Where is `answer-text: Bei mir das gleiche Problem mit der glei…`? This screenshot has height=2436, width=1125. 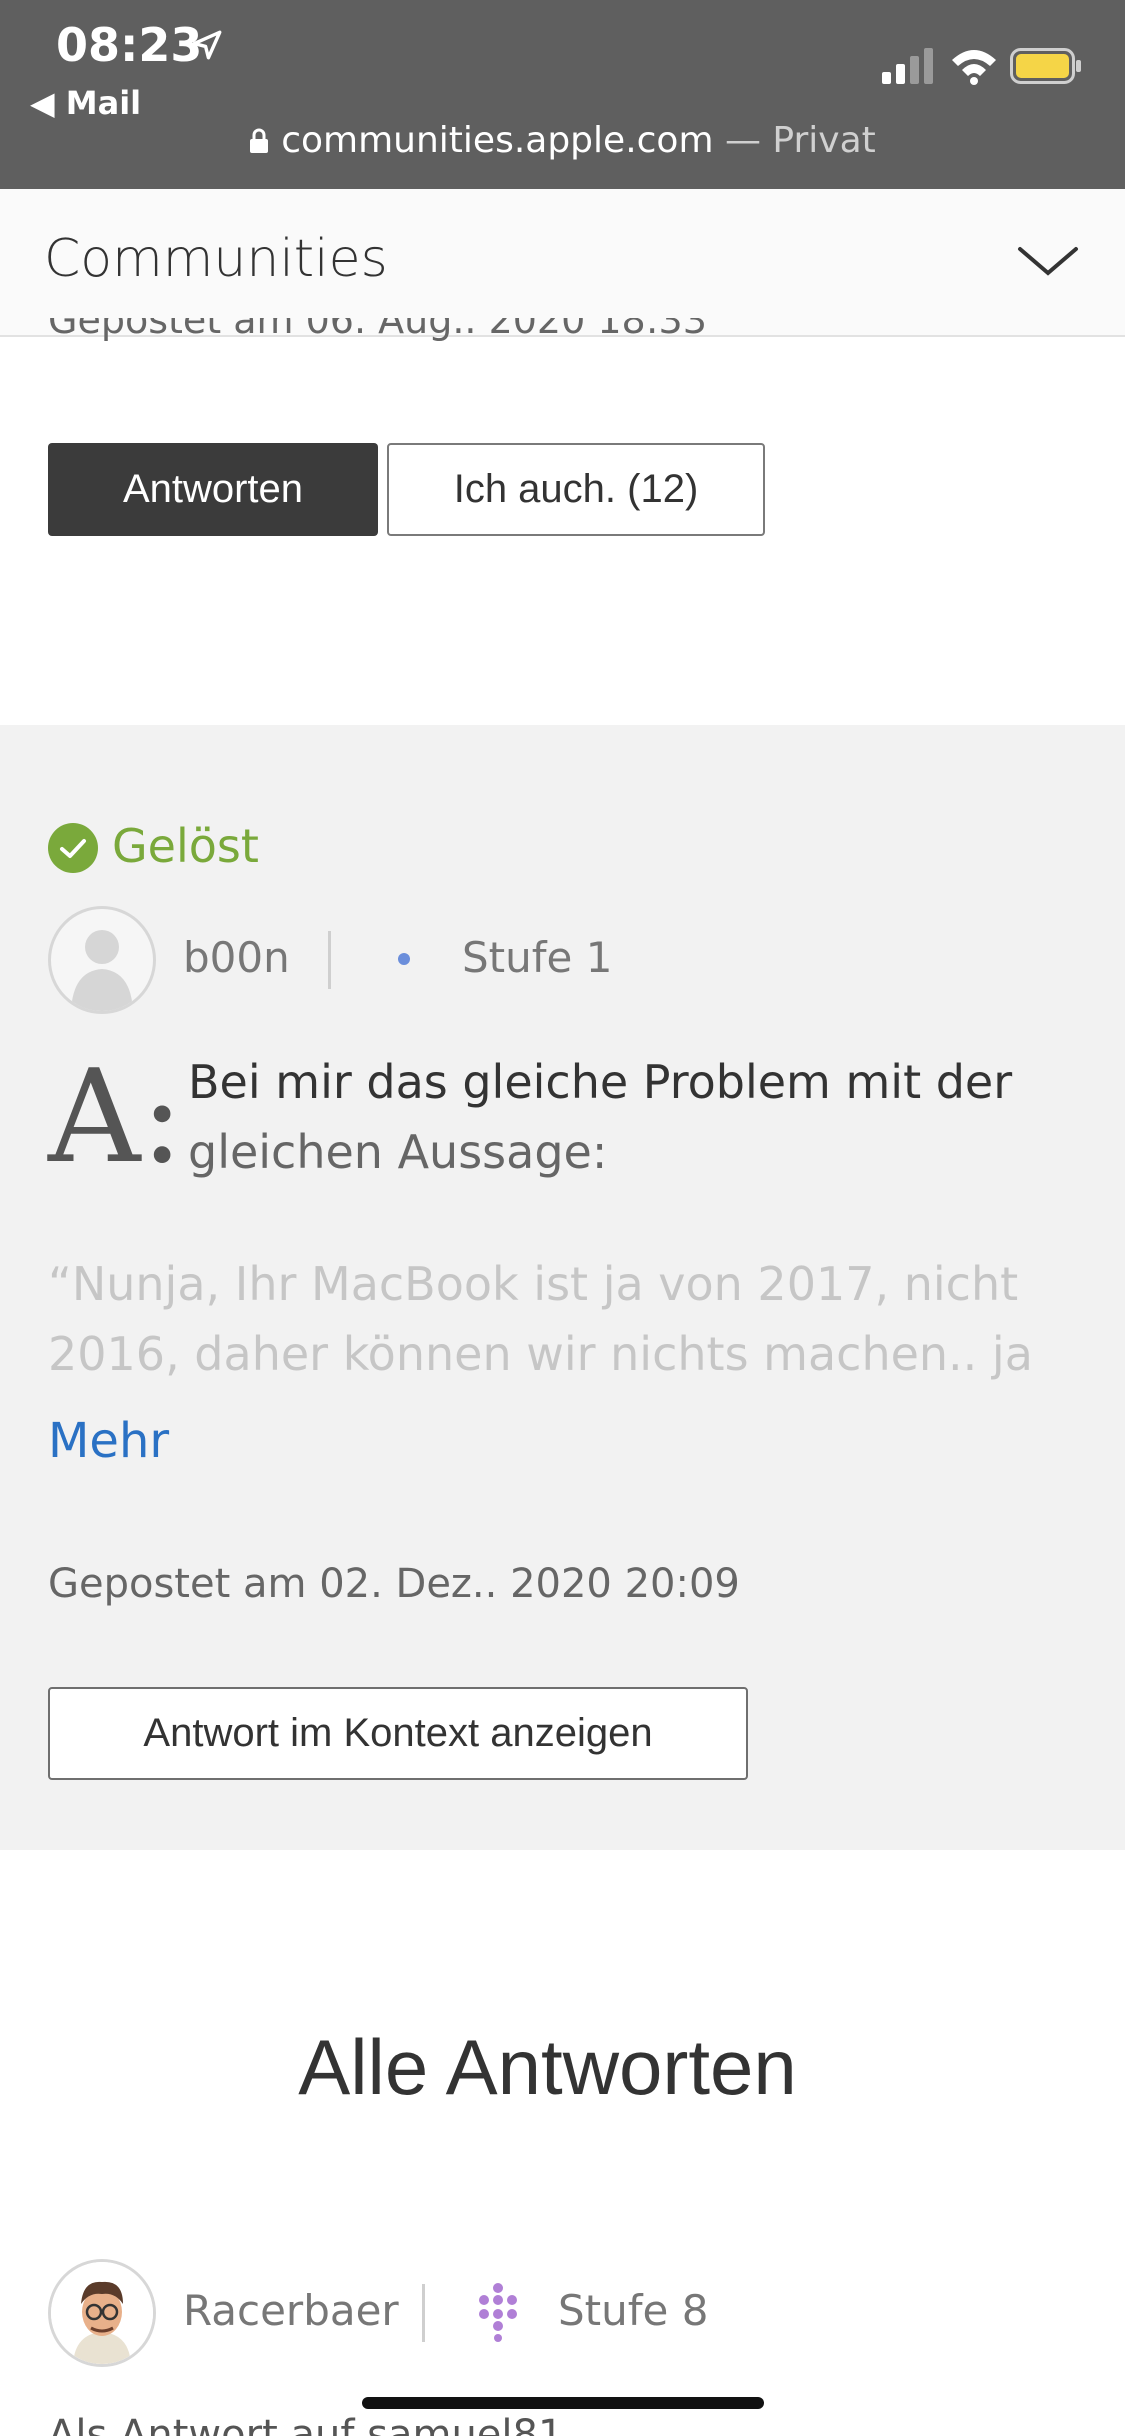 answer-text: Bei mir das gleiche Problem mit der glei… is located at coordinates (628, 1117).